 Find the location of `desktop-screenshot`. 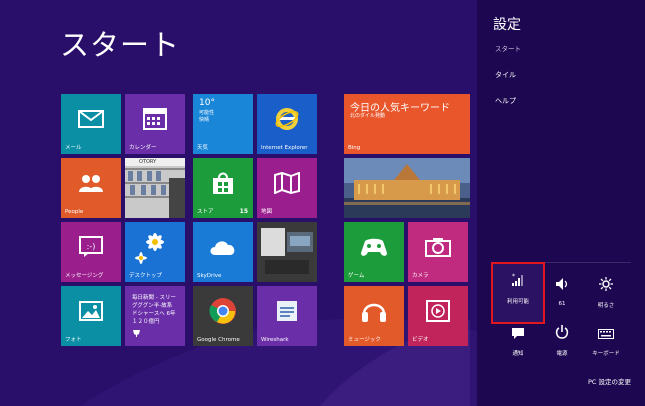

desktop-screenshot is located at coordinates (287, 252).